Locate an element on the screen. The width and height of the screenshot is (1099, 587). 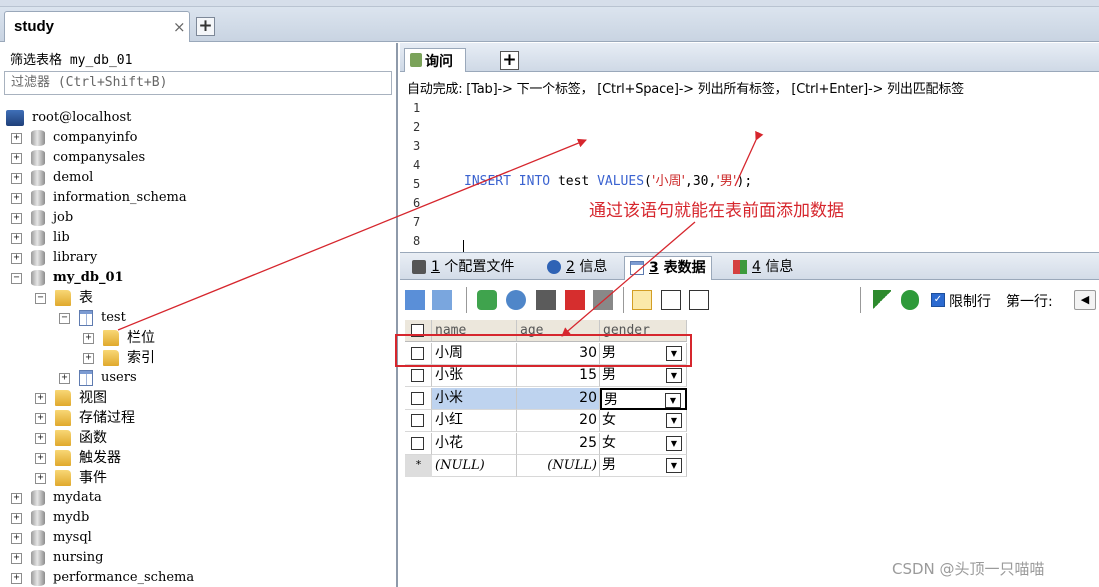
refresh-icon is located at coordinates (516, 300).